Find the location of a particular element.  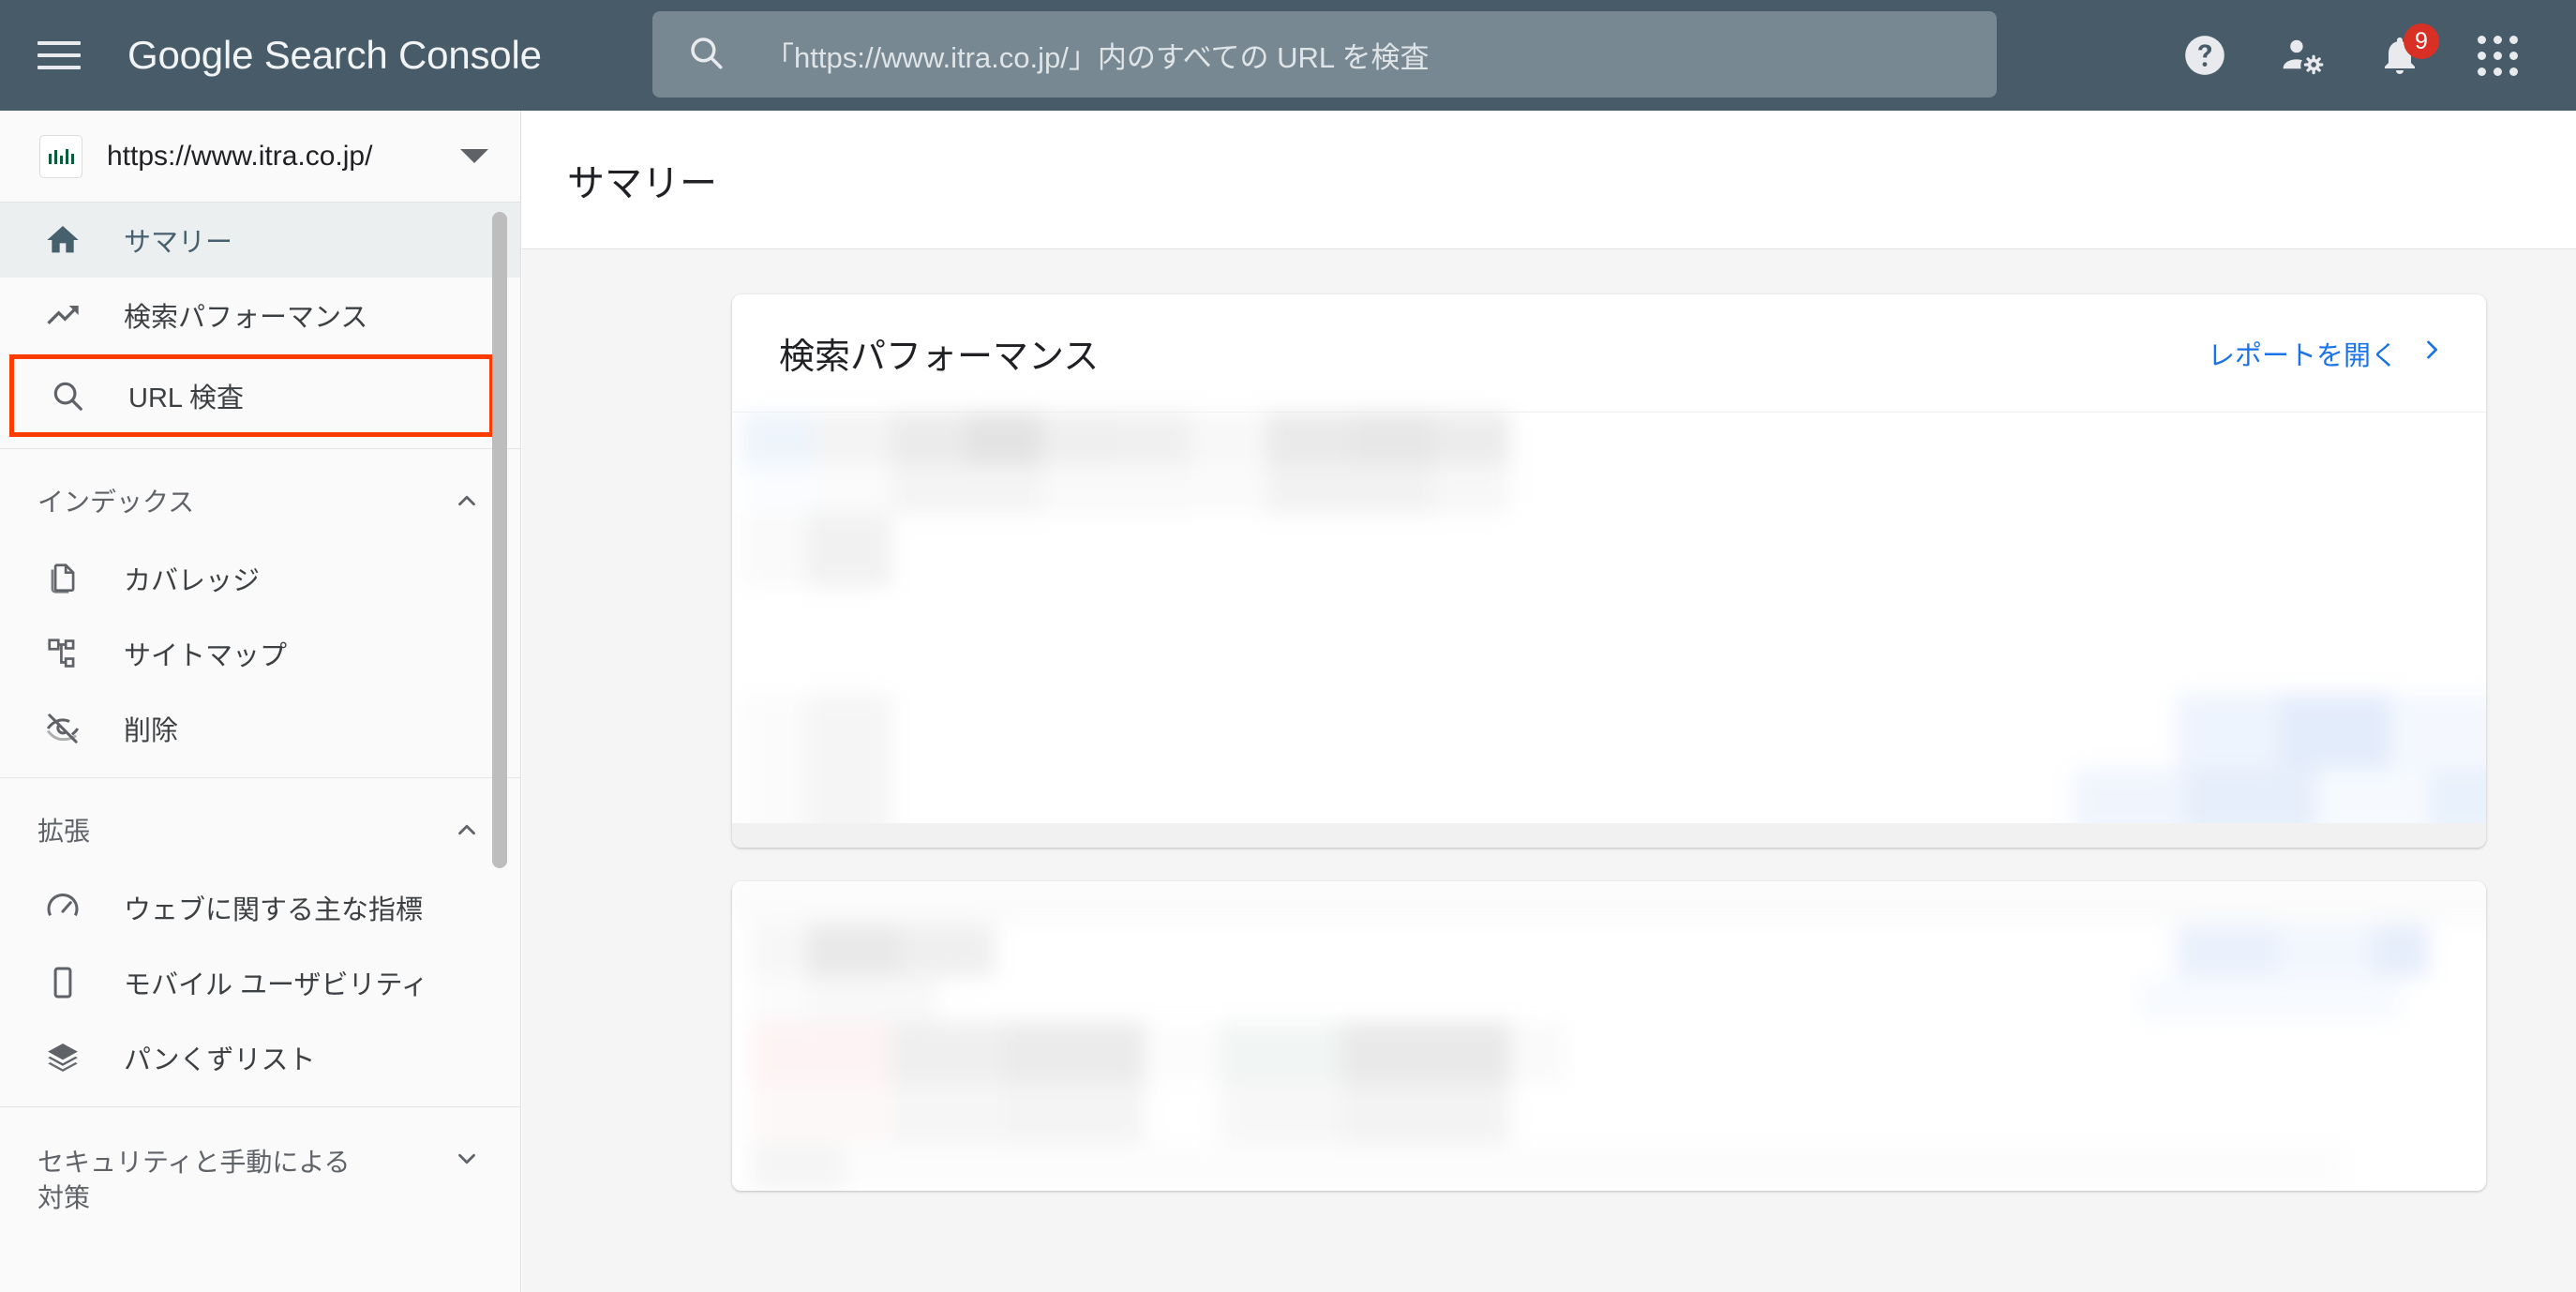

property-selector: https://www.itra.co.jp/ is located at coordinates (260, 157).